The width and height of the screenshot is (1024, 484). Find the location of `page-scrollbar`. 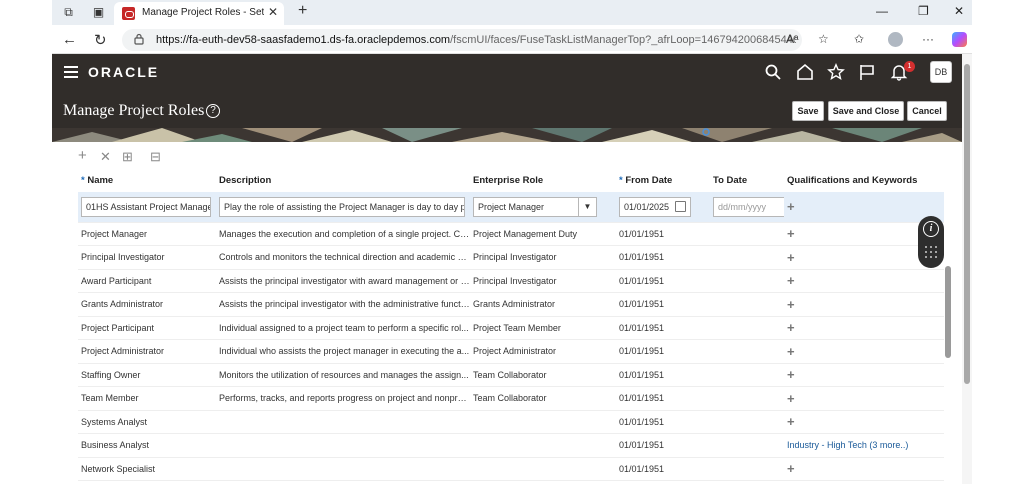

page-scrollbar is located at coordinates (967, 269).